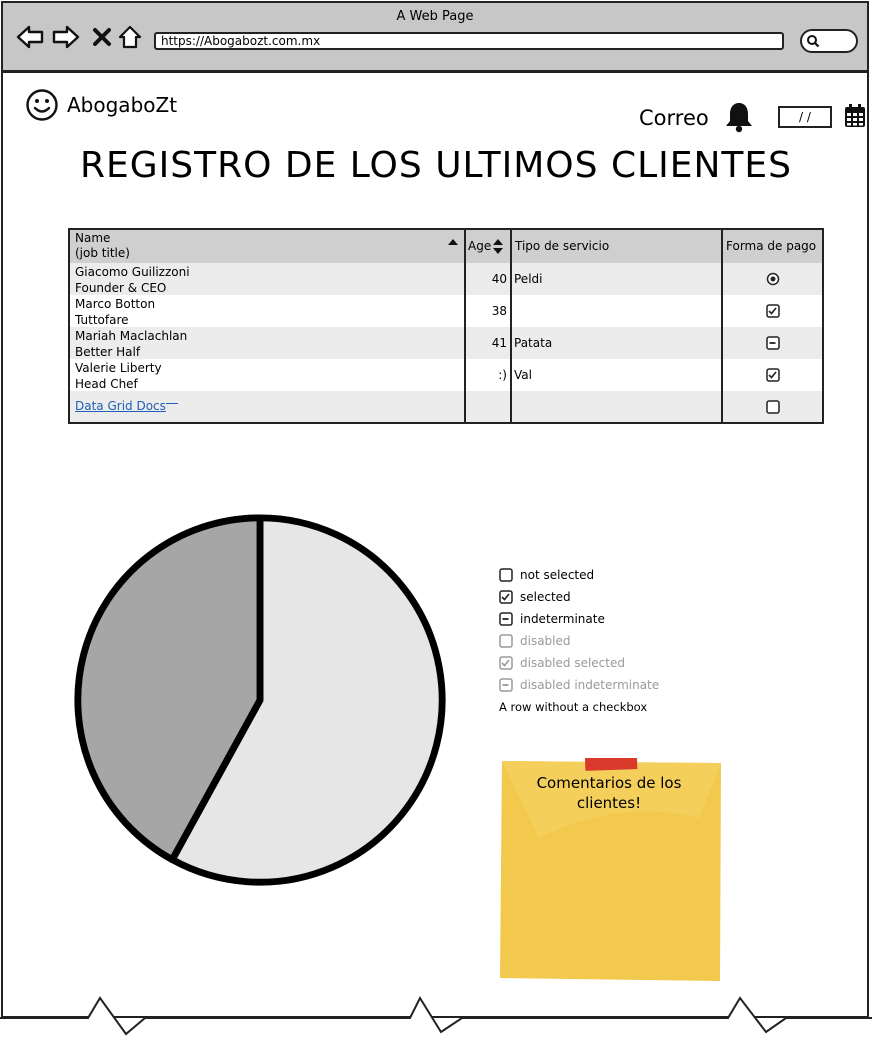 The height and width of the screenshot is (1037, 872). I want to click on back-arrow-icon, so click(30, 37).